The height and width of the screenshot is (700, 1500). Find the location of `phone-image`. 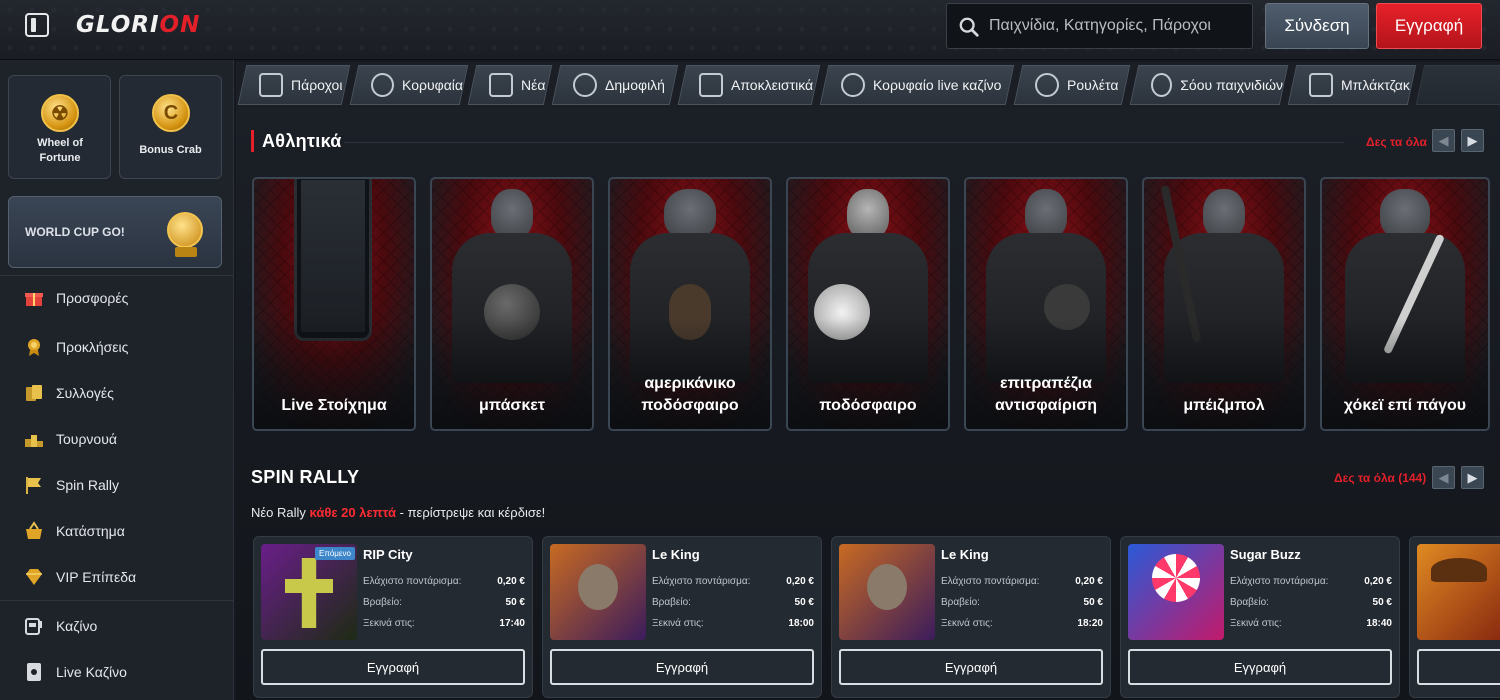

phone-image is located at coordinates (333, 260).